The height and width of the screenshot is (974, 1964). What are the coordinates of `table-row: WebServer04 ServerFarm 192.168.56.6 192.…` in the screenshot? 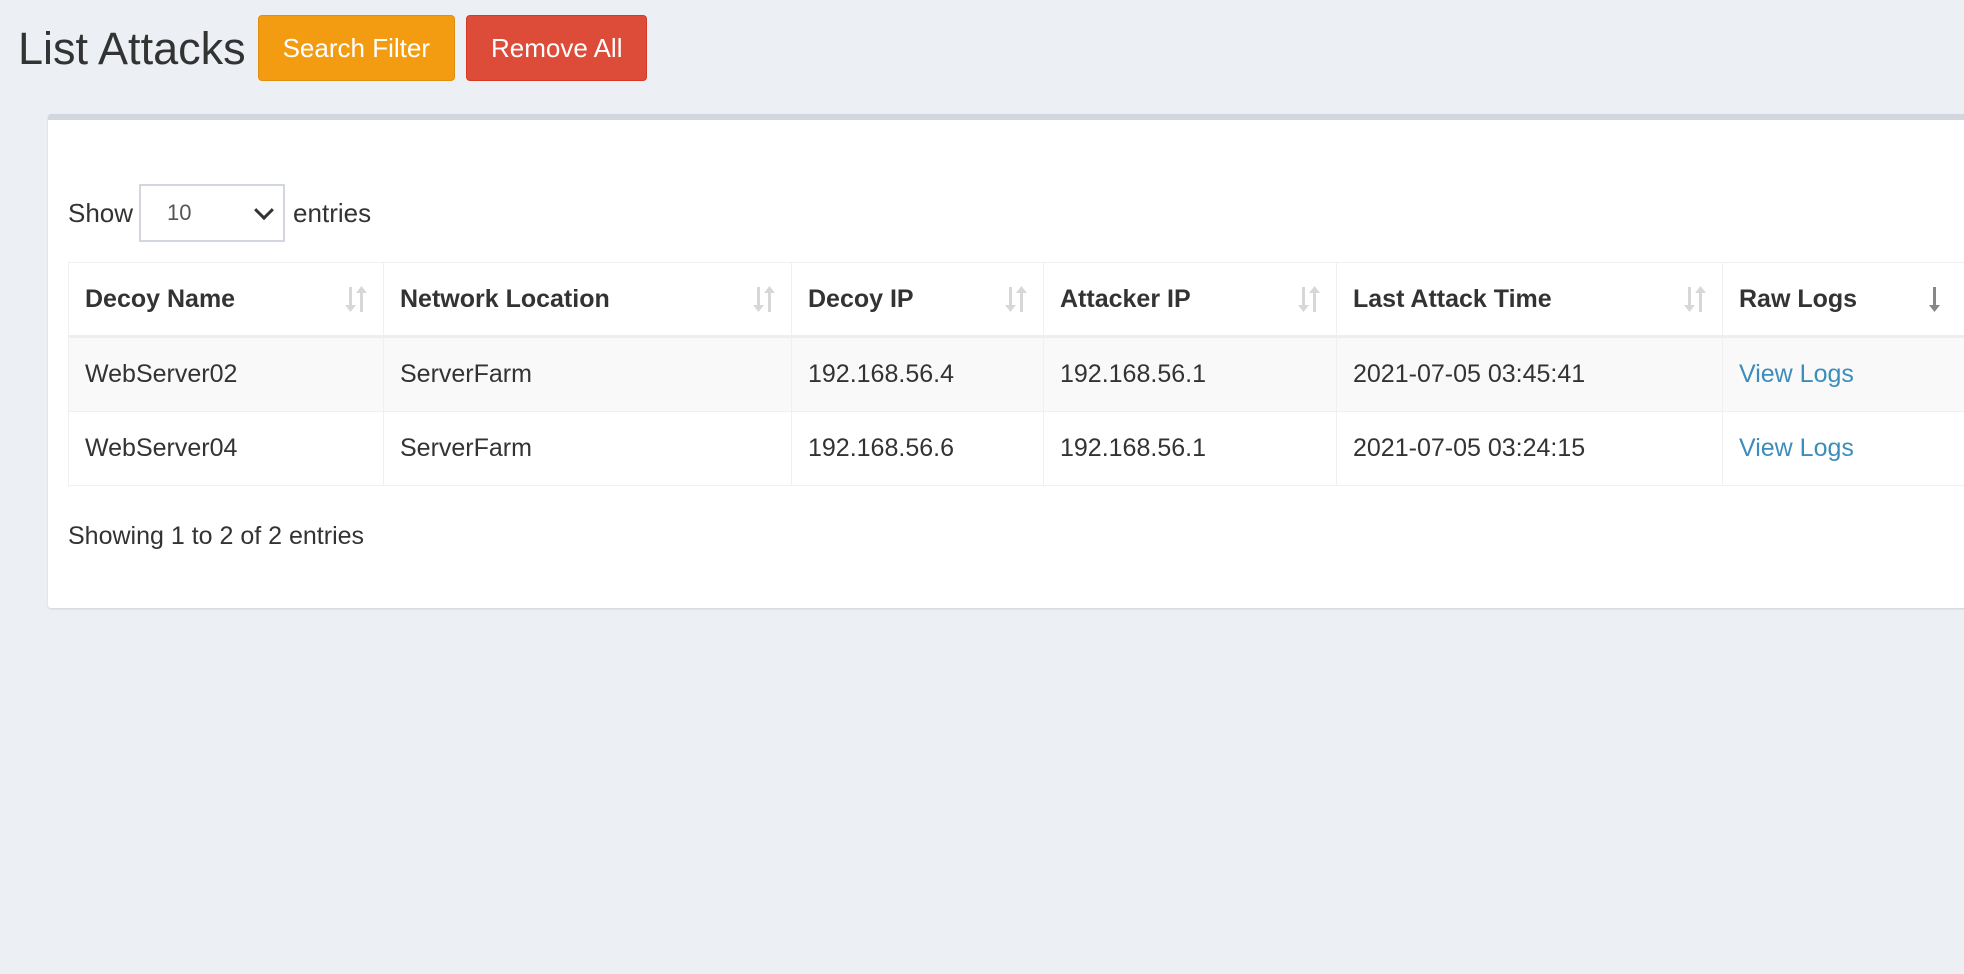 It's located at (1016, 448).